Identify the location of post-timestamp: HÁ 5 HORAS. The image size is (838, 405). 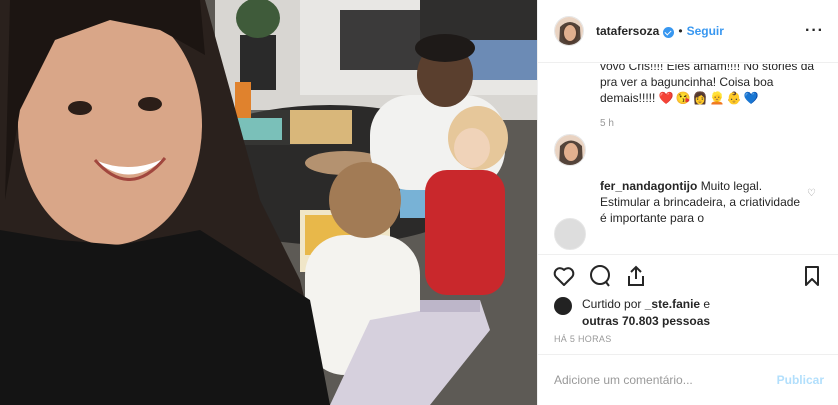
(583, 339).